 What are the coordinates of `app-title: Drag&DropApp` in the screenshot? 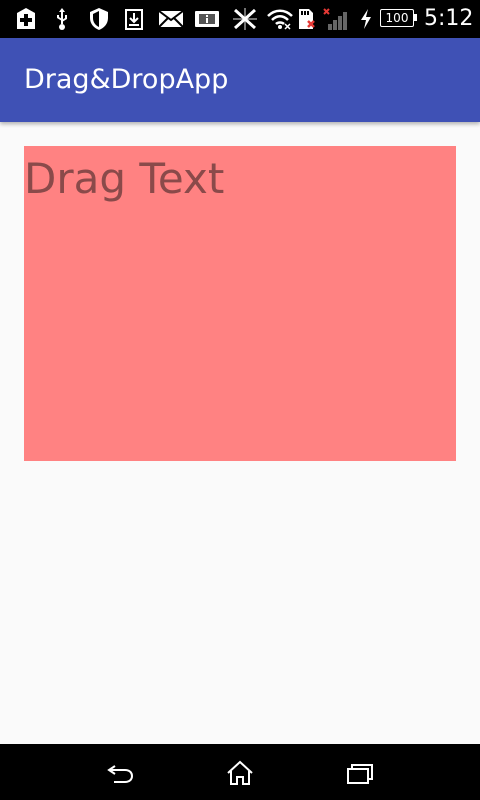 It's located at (126, 79).